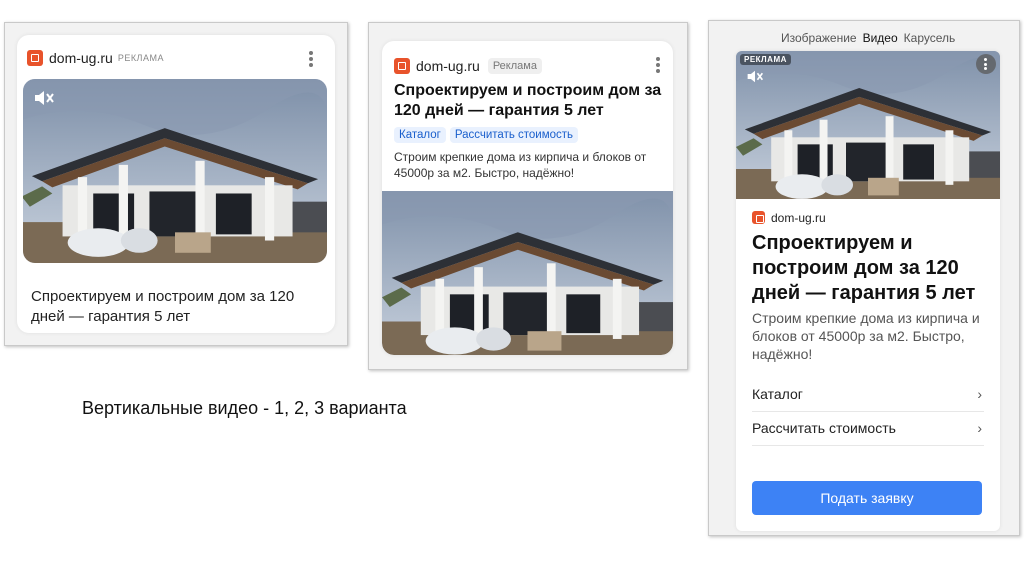 The height and width of the screenshot is (574, 1024). Describe the element at coordinates (867, 498) in the screenshot. I see `submit-request-button: Подать заявку` at that location.